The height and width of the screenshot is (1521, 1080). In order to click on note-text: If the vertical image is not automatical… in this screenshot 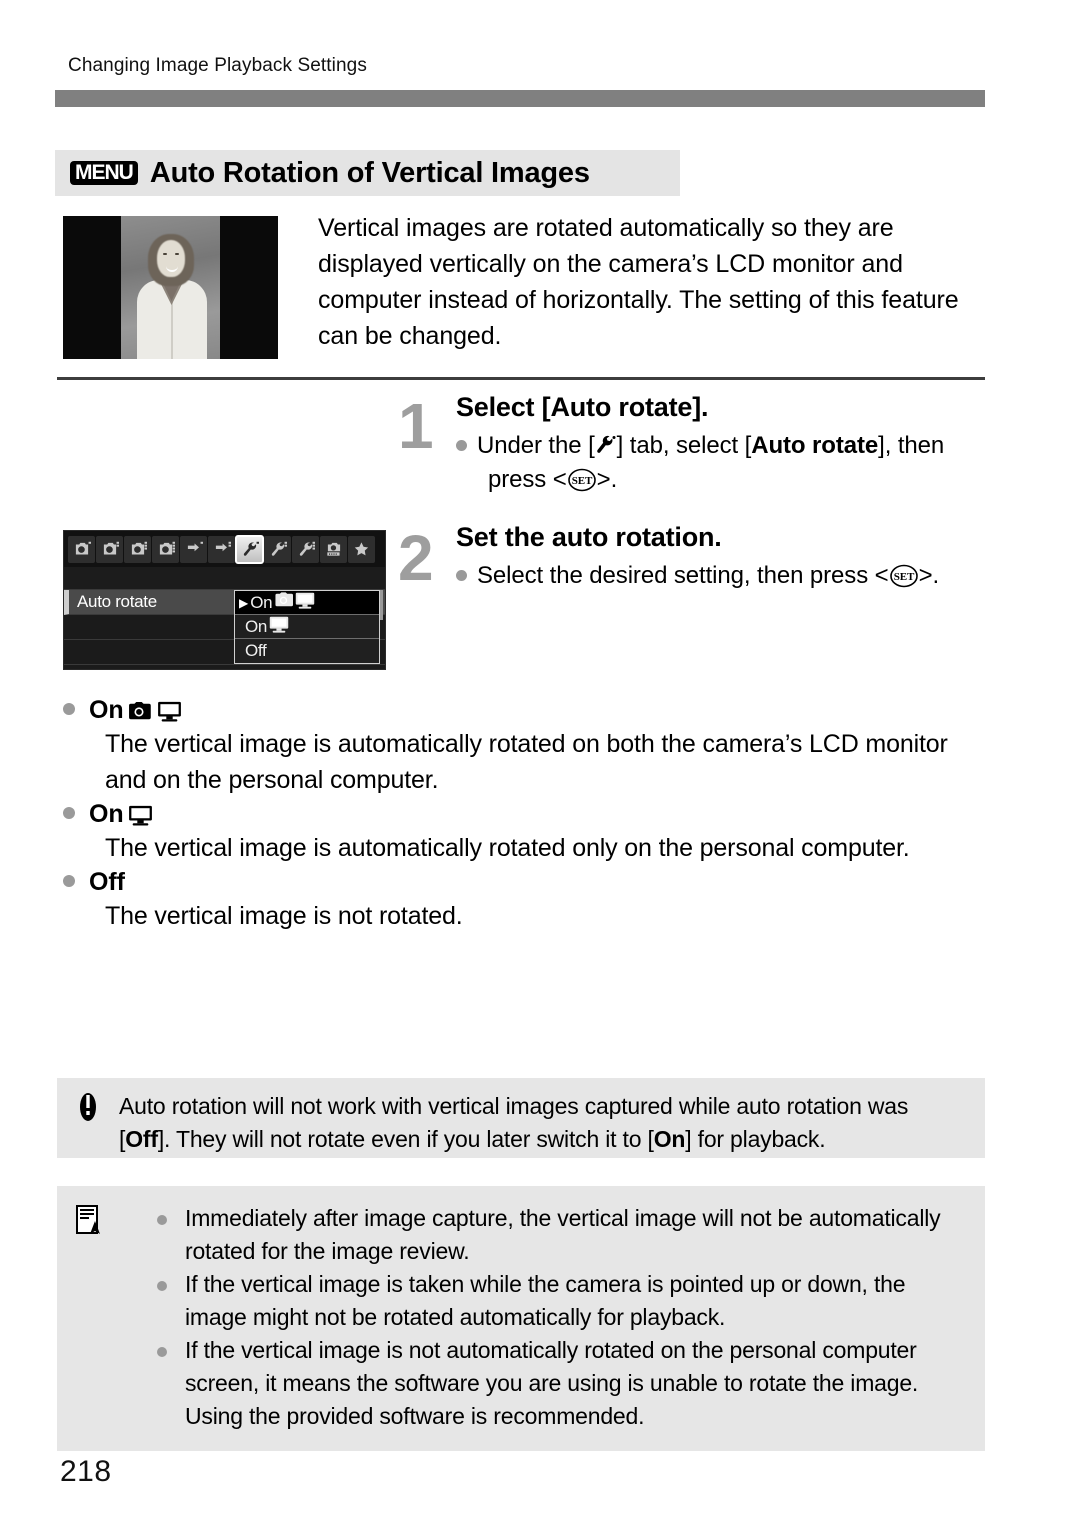, I will do `click(552, 1383)`.